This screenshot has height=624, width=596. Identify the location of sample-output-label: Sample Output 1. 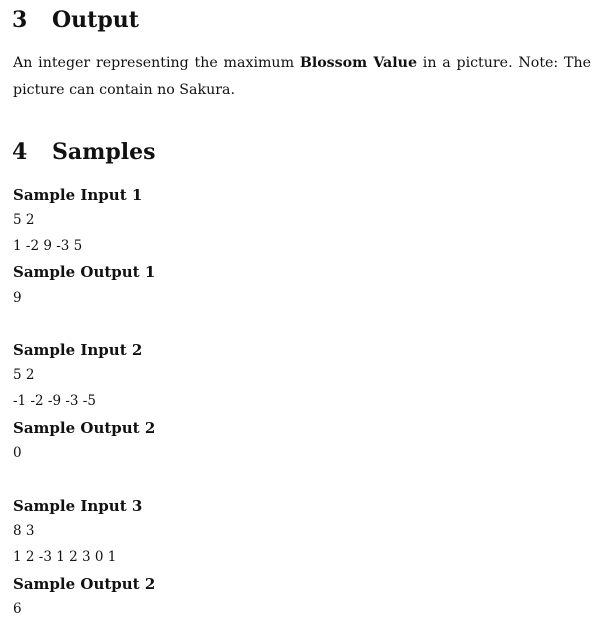
(84, 272).